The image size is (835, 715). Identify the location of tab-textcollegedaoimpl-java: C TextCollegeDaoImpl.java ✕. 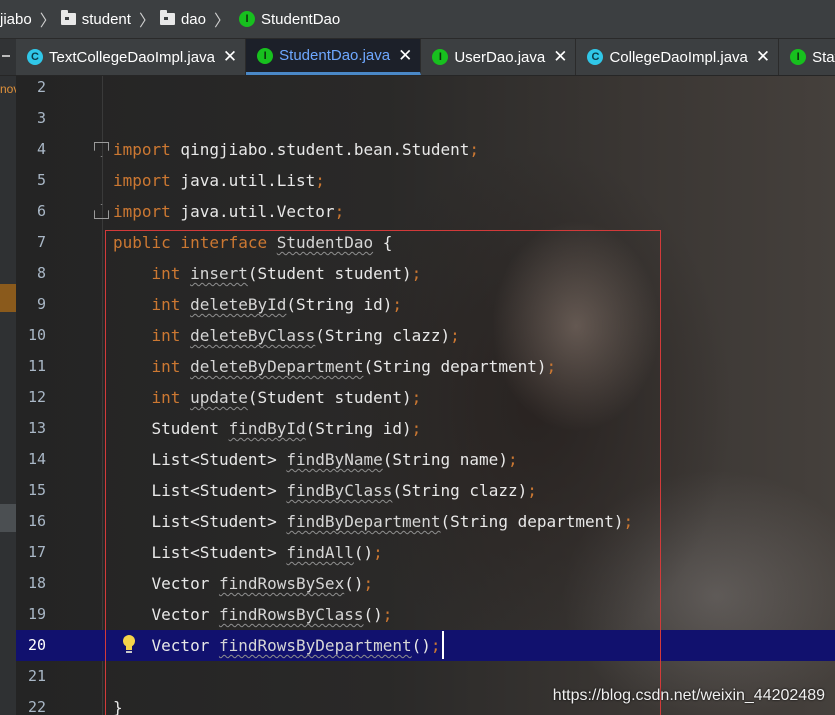
(131, 57).